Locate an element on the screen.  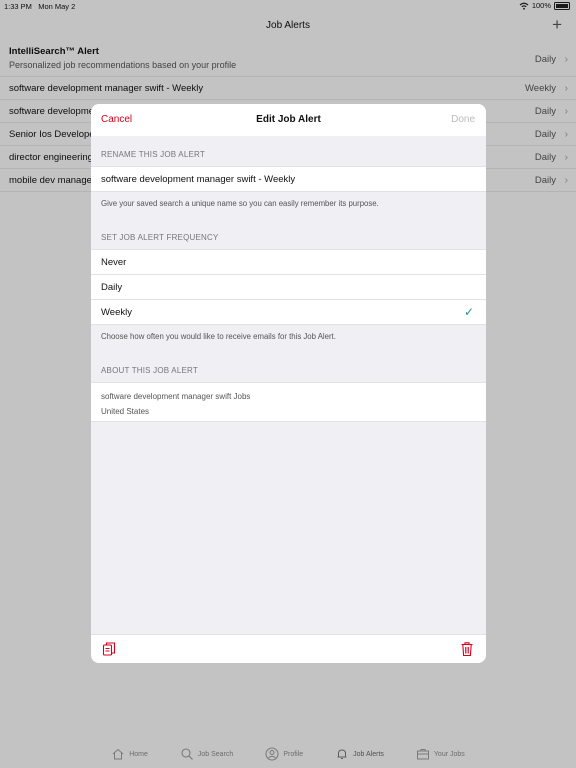
section-header-about: ABOUT THIS JOB ALERT is located at coordinates (149, 370).